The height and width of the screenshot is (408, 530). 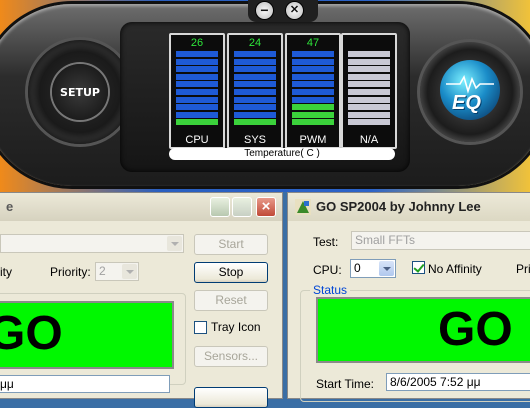 What do you see at coordinates (6, 272) in the screenshot?
I see `affinity-label: ity` at bounding box center [6, 272].